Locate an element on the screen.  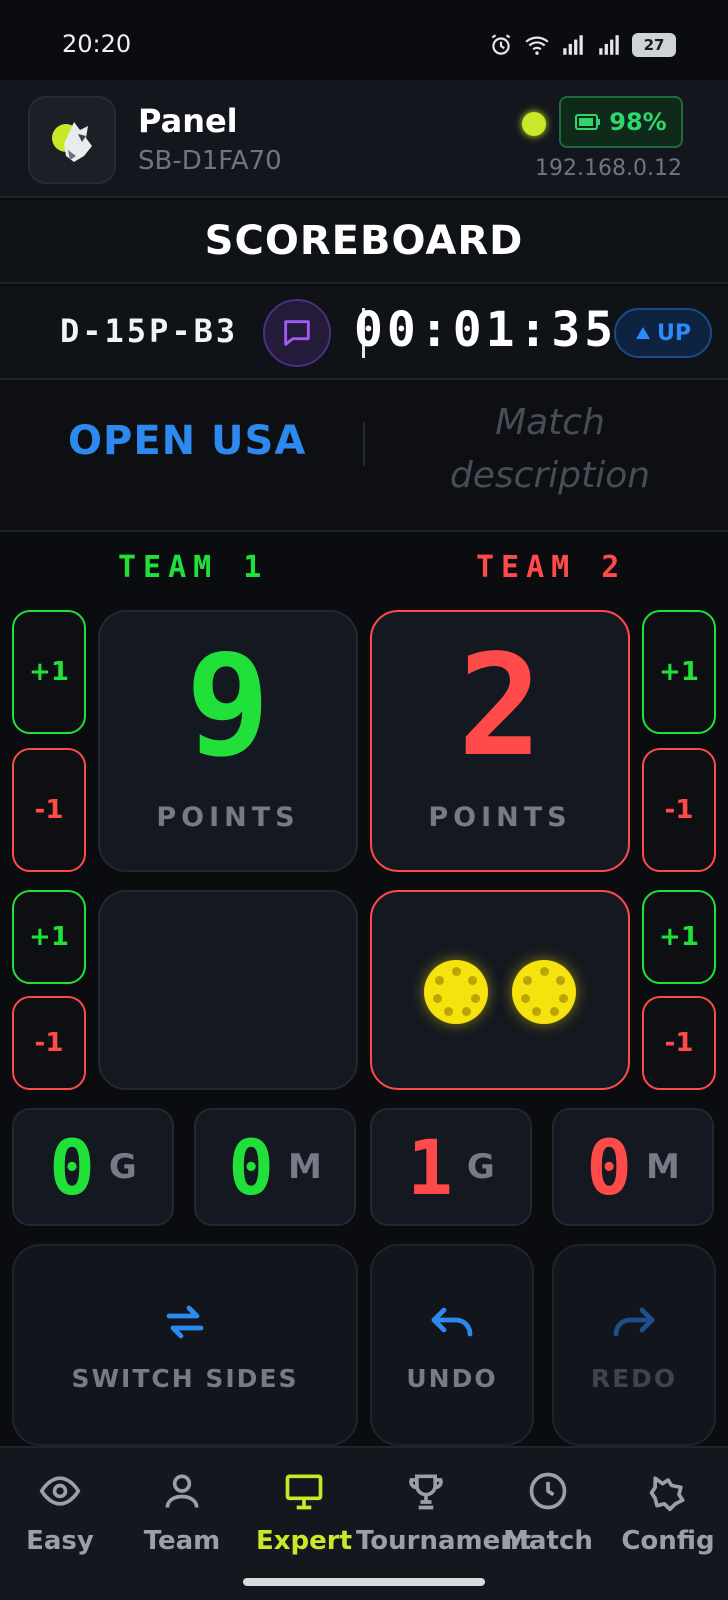
redo-label: REDO is located at coordinates (634, 1378).